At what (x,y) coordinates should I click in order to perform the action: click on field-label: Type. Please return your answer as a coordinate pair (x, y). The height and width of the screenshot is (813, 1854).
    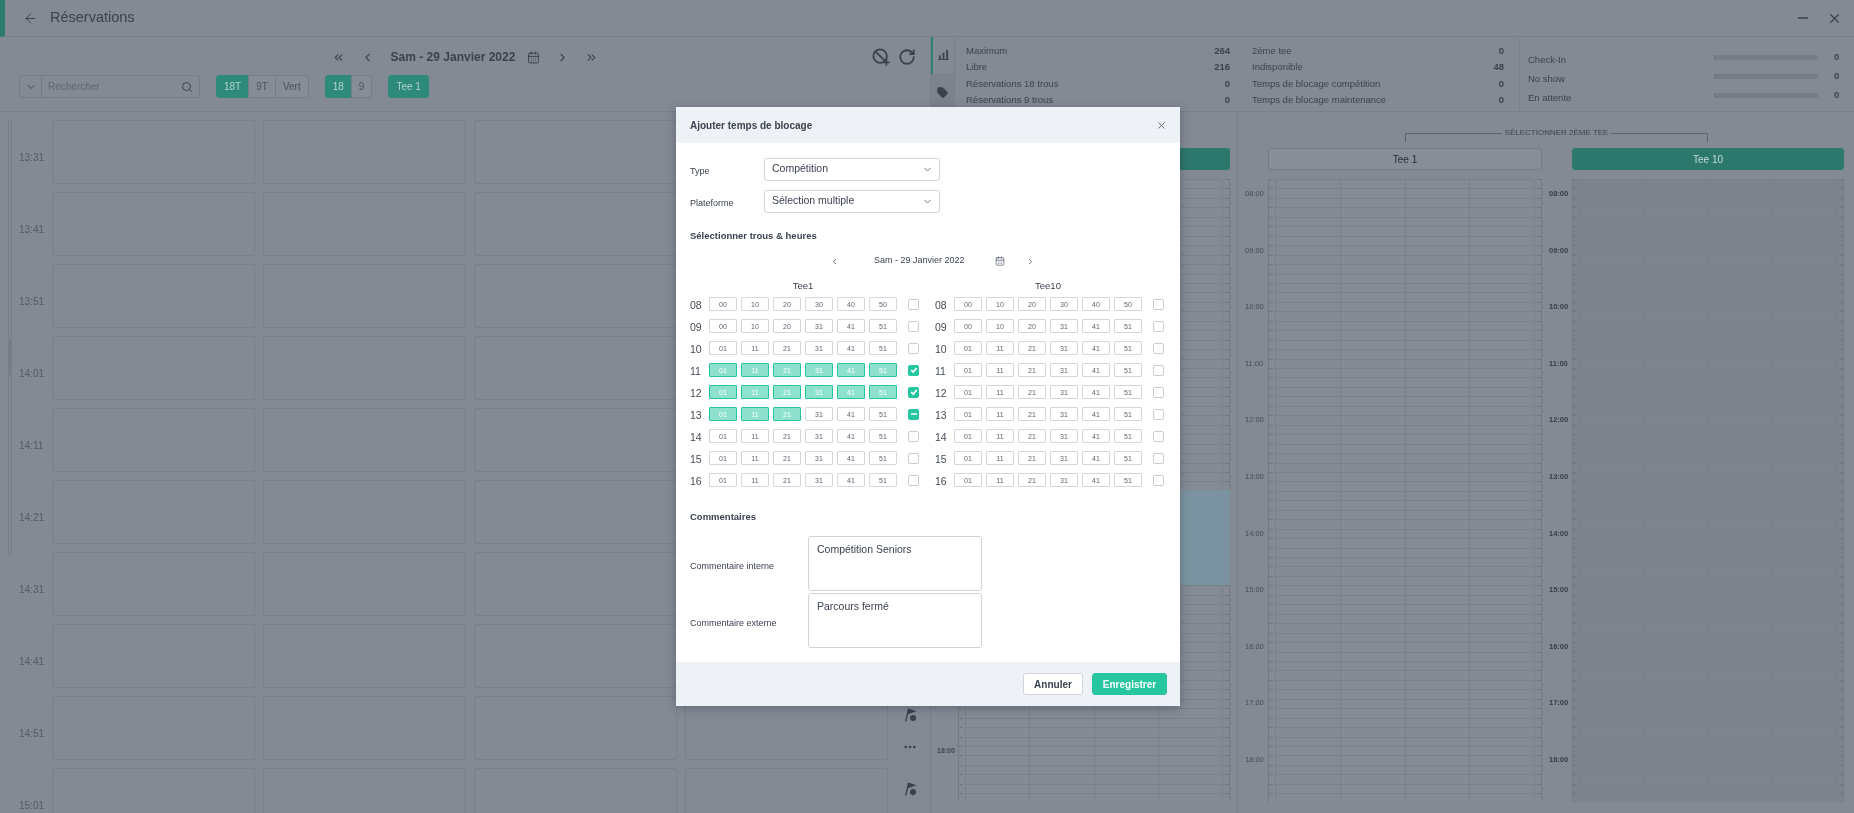
    Looking at the image, I should click on (700, 171).